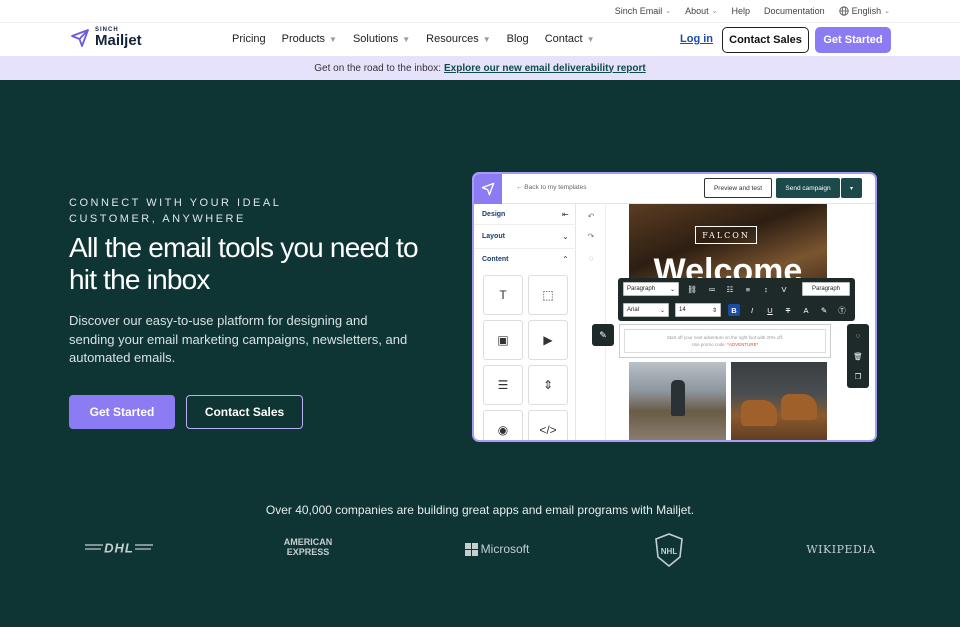 Image resolution: width=960 pixels, height=627 pixels. I want to click on hiker-figure, so click(678, 398).